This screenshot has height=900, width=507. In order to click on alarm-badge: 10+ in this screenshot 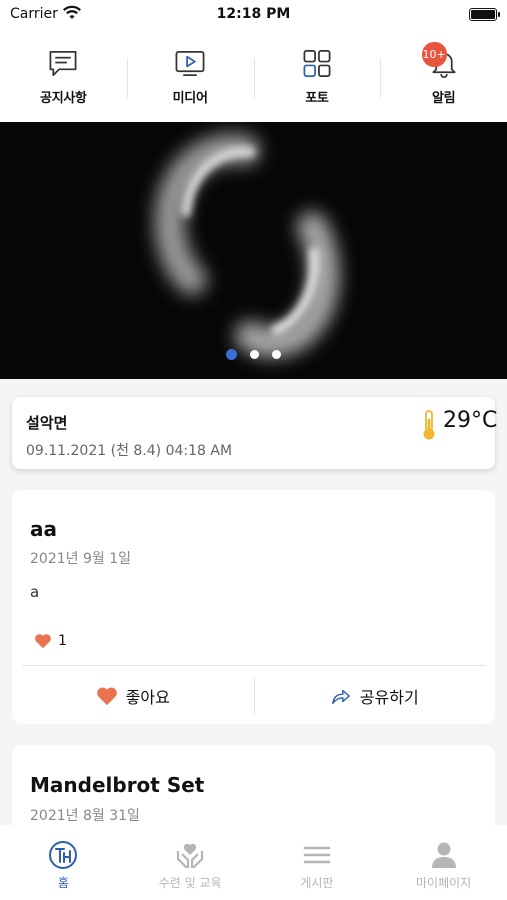, I will do `click(434, 54)`.